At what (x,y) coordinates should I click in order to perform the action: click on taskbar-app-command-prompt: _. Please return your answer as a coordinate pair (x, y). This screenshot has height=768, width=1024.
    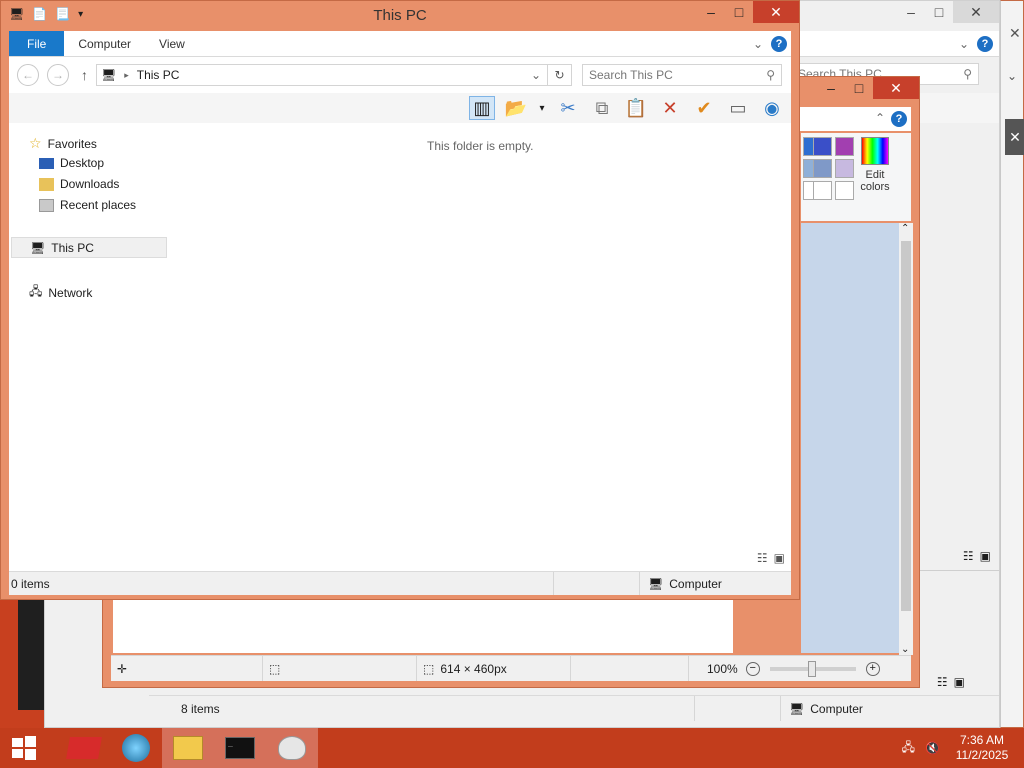
    Looking at the image, I should click on (240, 748).